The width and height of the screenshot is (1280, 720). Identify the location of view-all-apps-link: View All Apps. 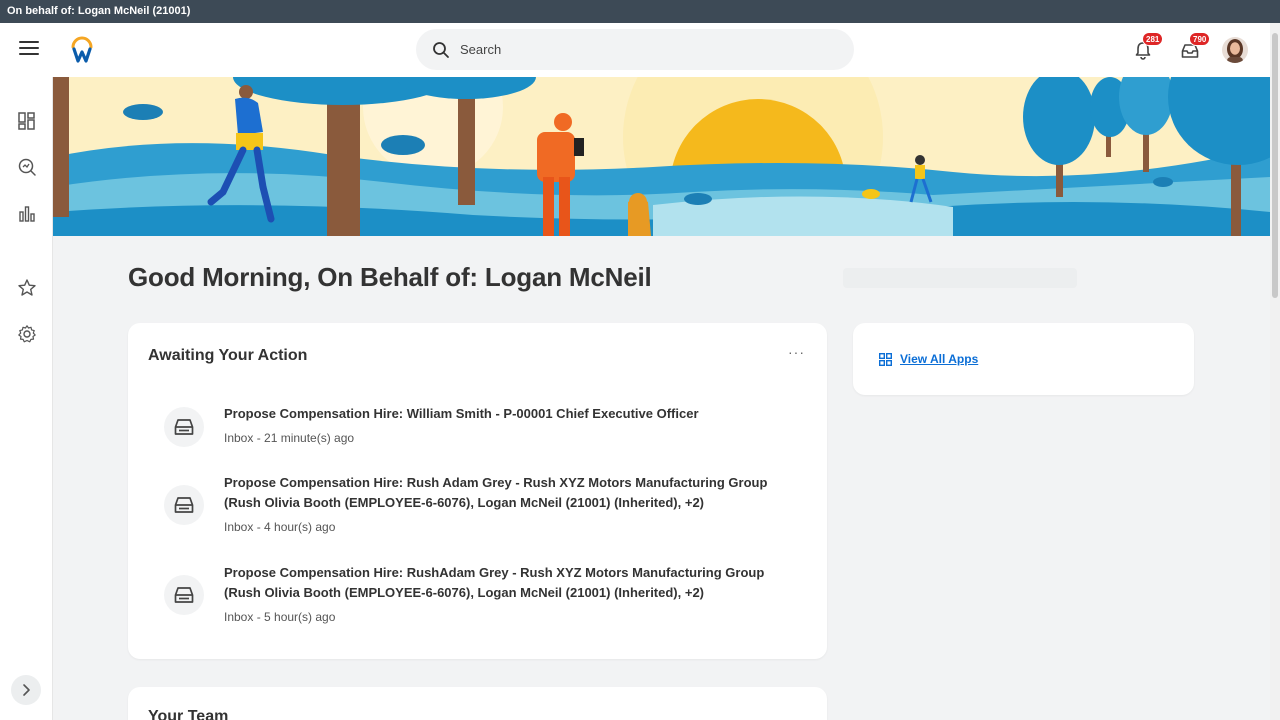
(928, 359).